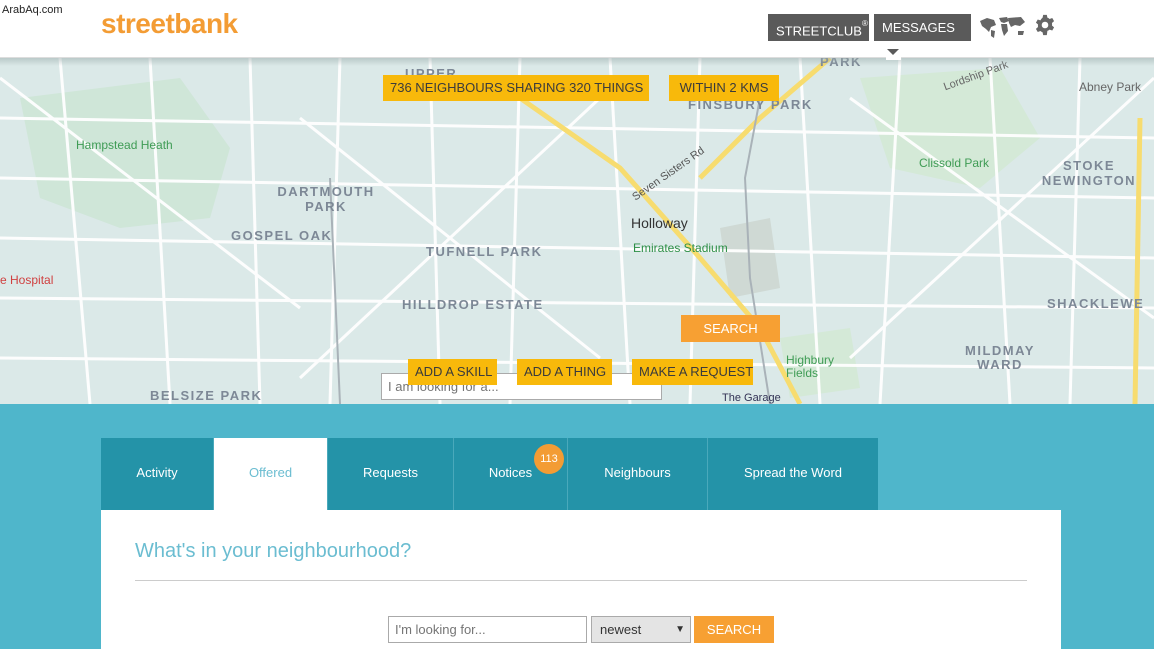 This screenshot has height=649, width=1154. I want to click on streetclub-label: STREETCLUB, so click(819, 31).